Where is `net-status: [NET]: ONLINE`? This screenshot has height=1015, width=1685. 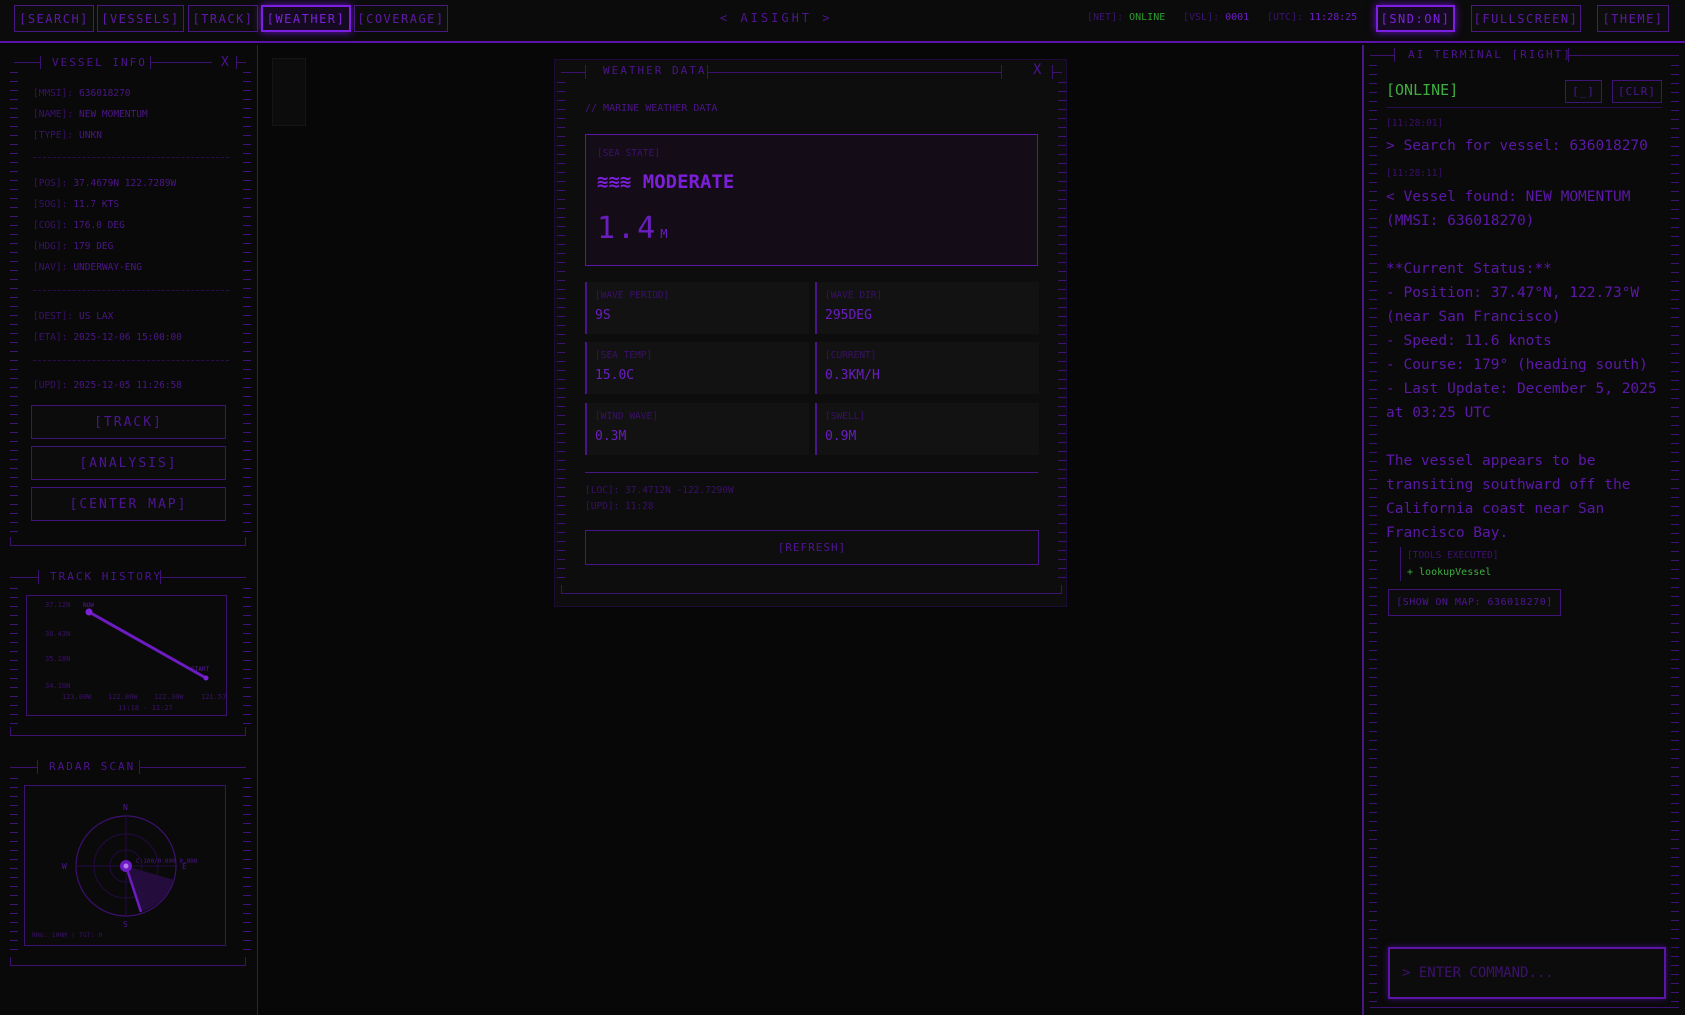
net-status: [NET]: ONLINE is located at coordinates (1126, 17).